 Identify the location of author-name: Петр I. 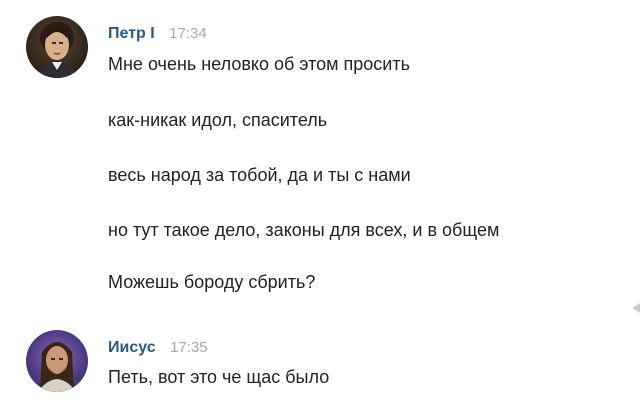
(131, 33).